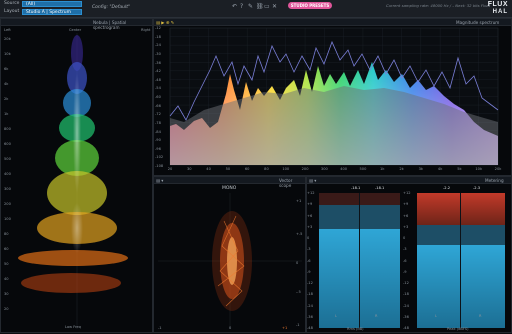 This screenshot has height=334, width=512. I want to click on vector-bottom-tick-2: +1, so click(285, 328).